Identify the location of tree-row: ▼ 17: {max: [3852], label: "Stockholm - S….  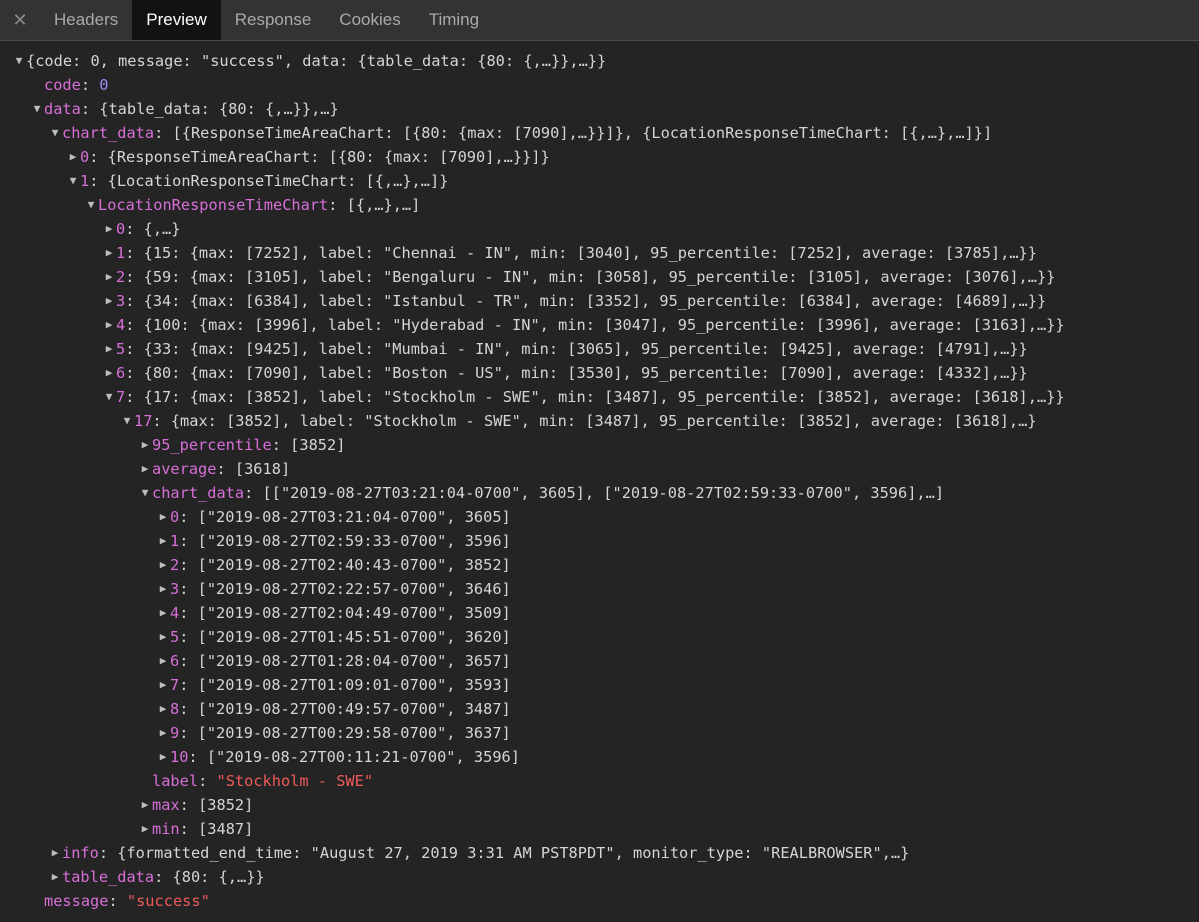
(599, 421).